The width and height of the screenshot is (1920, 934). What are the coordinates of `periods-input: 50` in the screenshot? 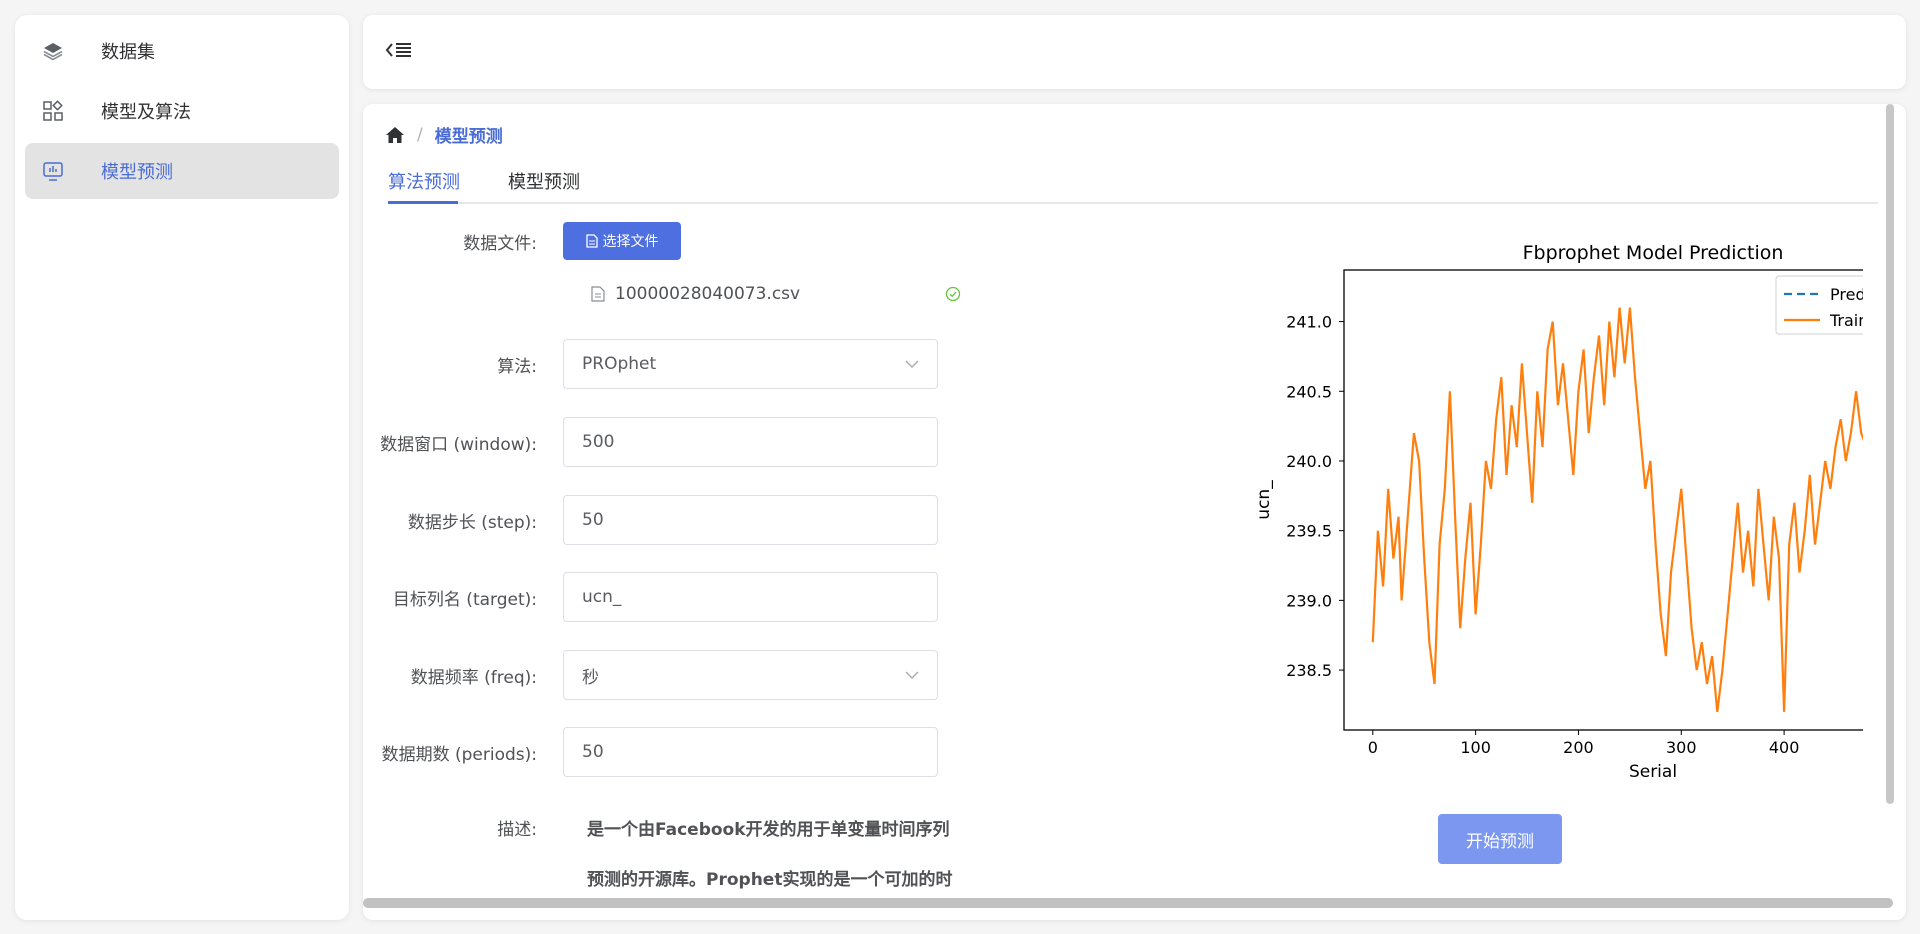 It's located at (750, 752).